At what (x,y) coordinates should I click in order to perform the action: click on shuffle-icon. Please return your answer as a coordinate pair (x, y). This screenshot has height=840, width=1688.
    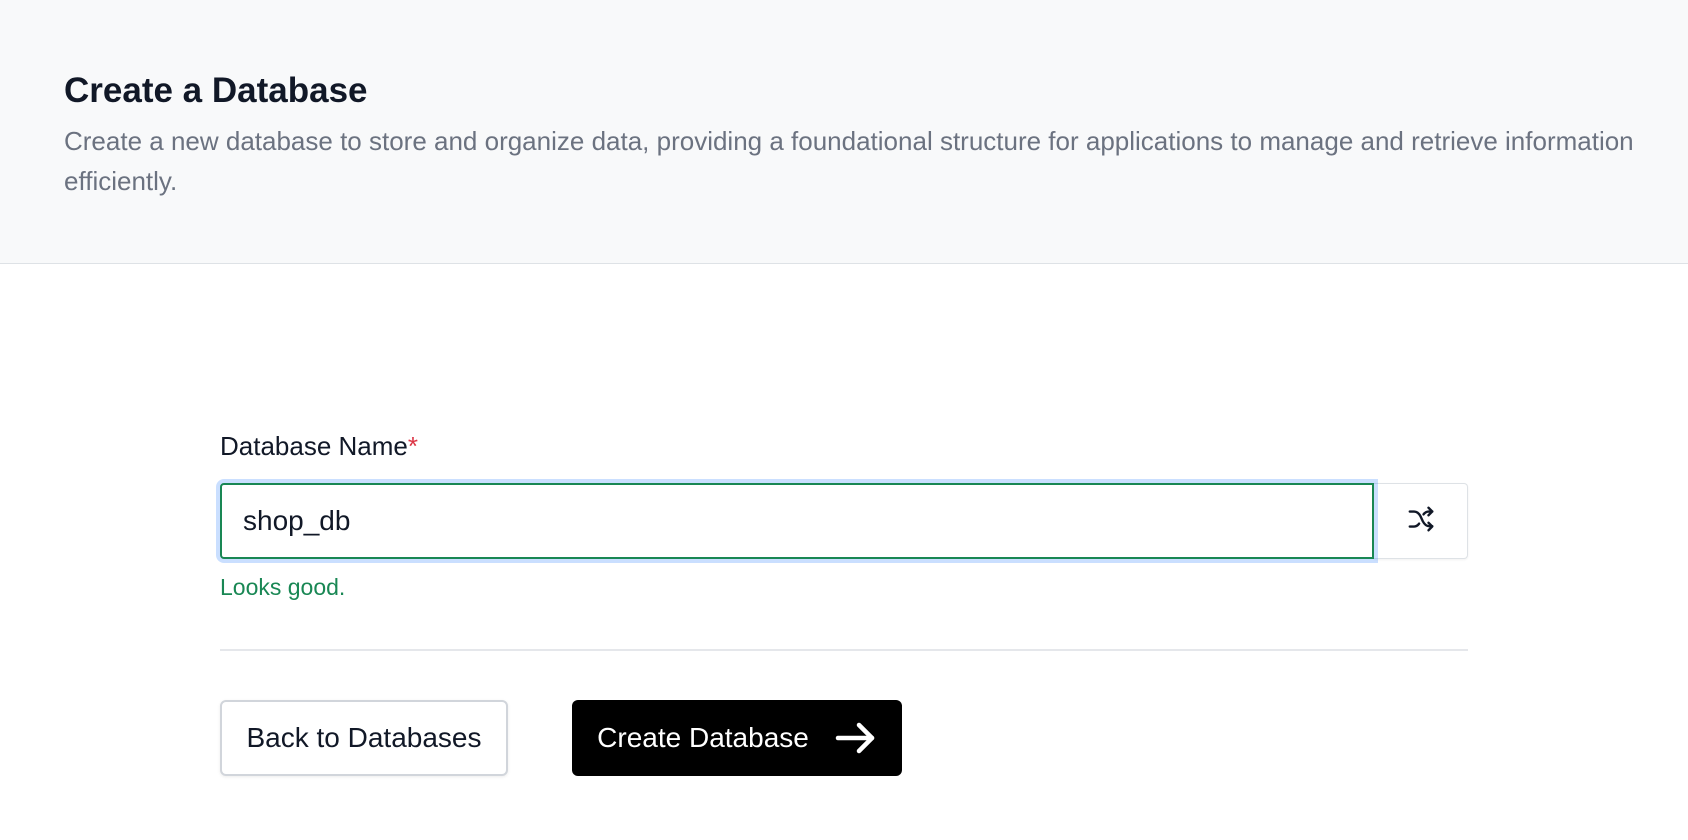
    Looking at the image, I should click on (1421, 521).